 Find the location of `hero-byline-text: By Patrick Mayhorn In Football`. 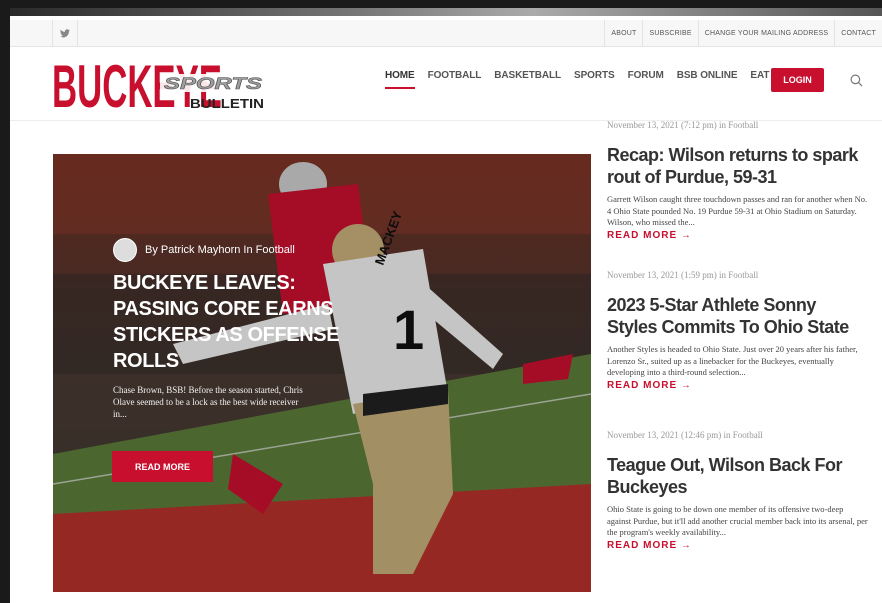

hero-byline-text: By Patrick Mayhorn In Football is located at coordinates (220, 250).